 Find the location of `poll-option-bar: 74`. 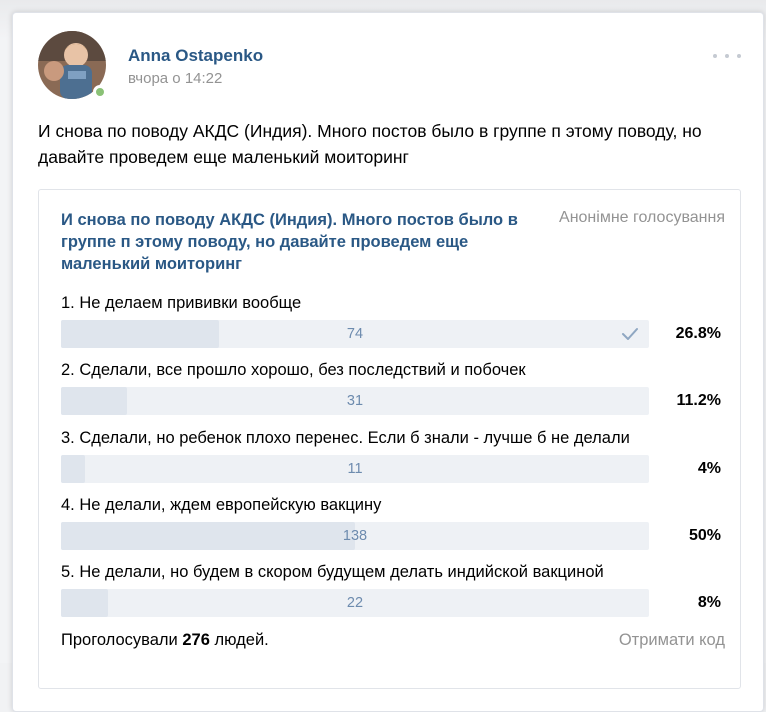

poll-option-bar: 74 is located at coordinates (355, 334).